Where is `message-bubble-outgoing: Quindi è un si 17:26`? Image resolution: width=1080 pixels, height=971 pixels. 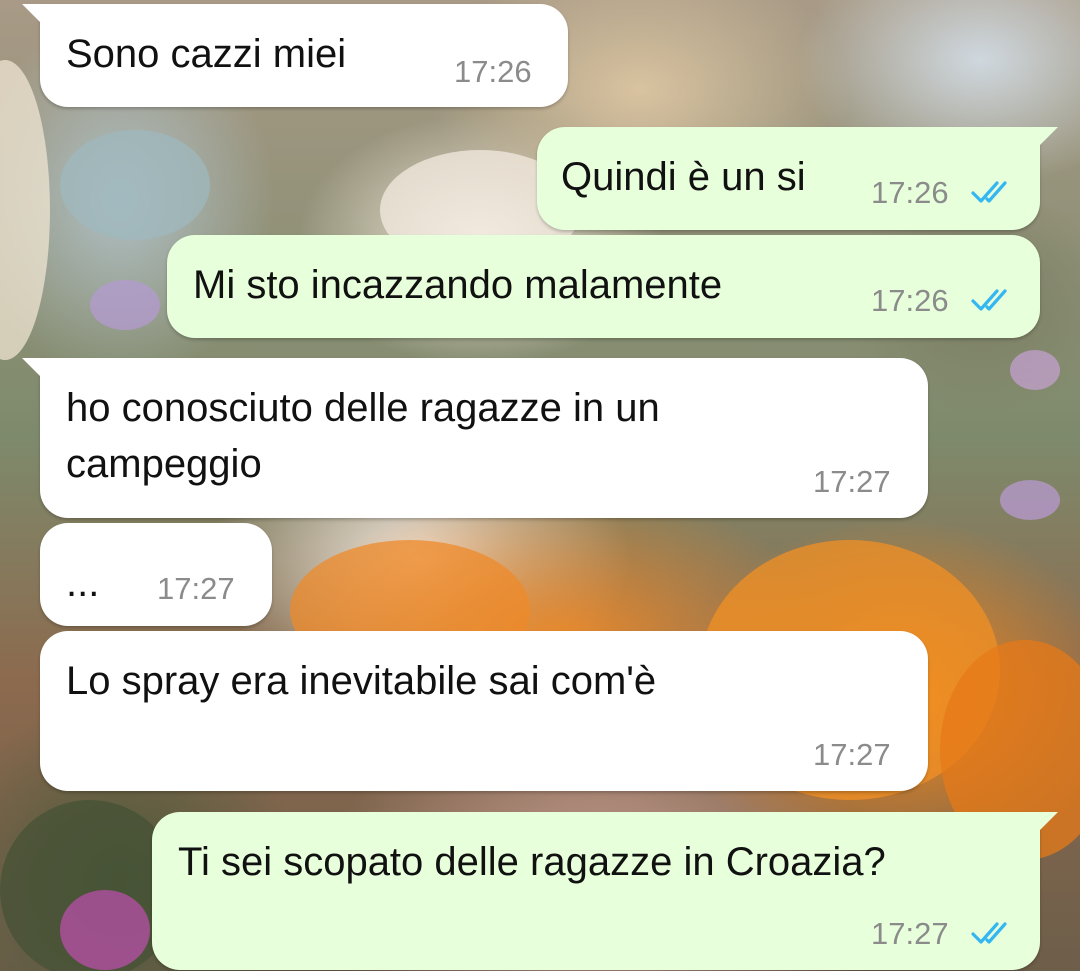
message-bubble-outgoing: Quindi è un si 17:26 is located at coordinates (797, 178).